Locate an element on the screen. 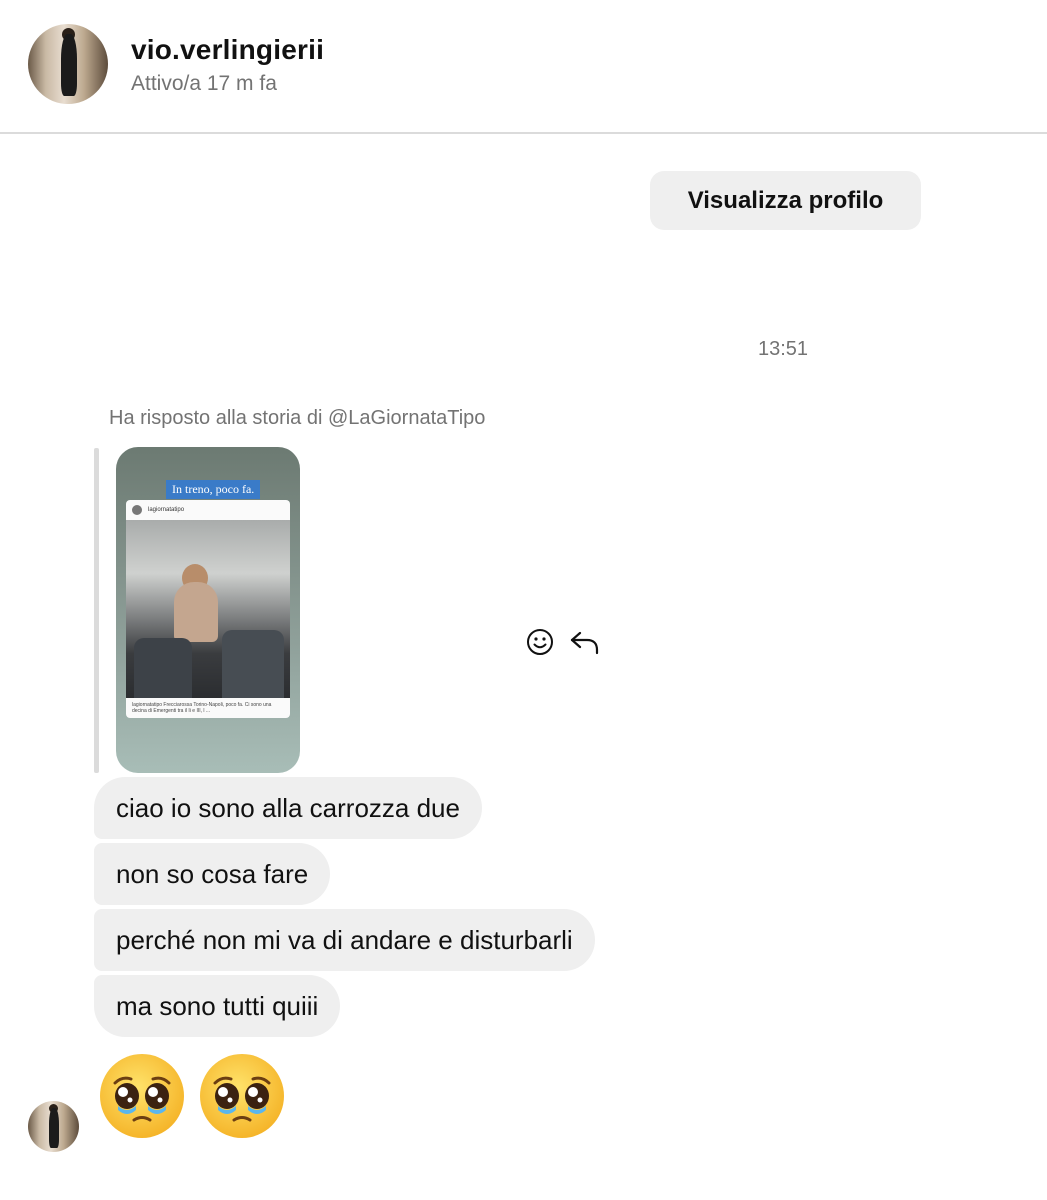  view-profile-button: Visualizza profilo is located at coordinates (785, 200).